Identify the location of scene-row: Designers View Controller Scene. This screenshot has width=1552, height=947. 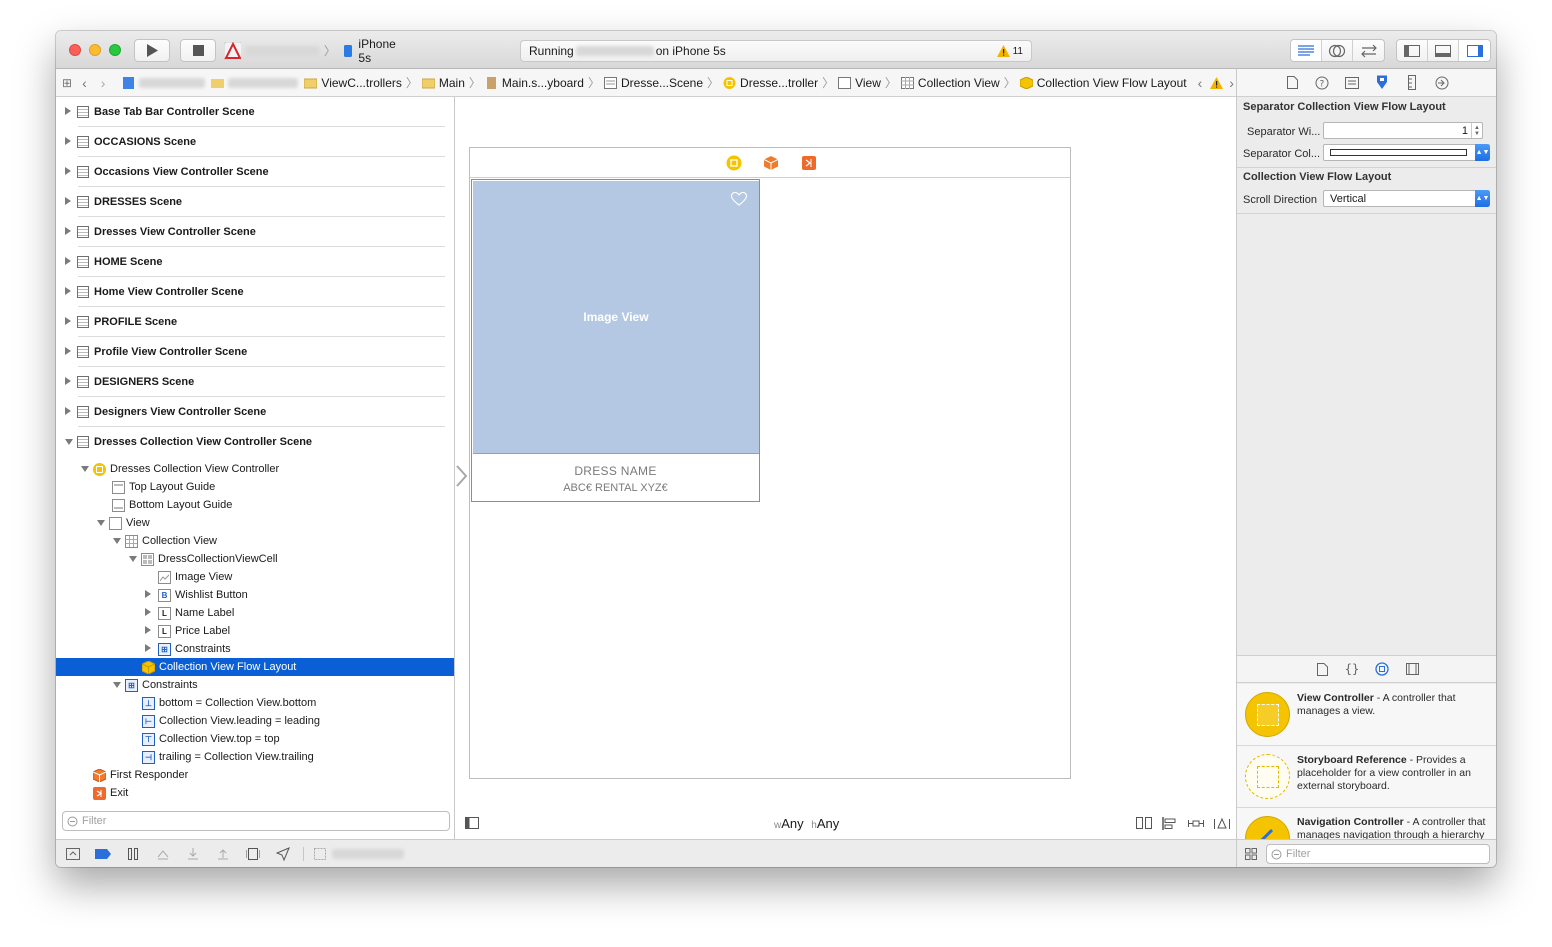
(255, 412).